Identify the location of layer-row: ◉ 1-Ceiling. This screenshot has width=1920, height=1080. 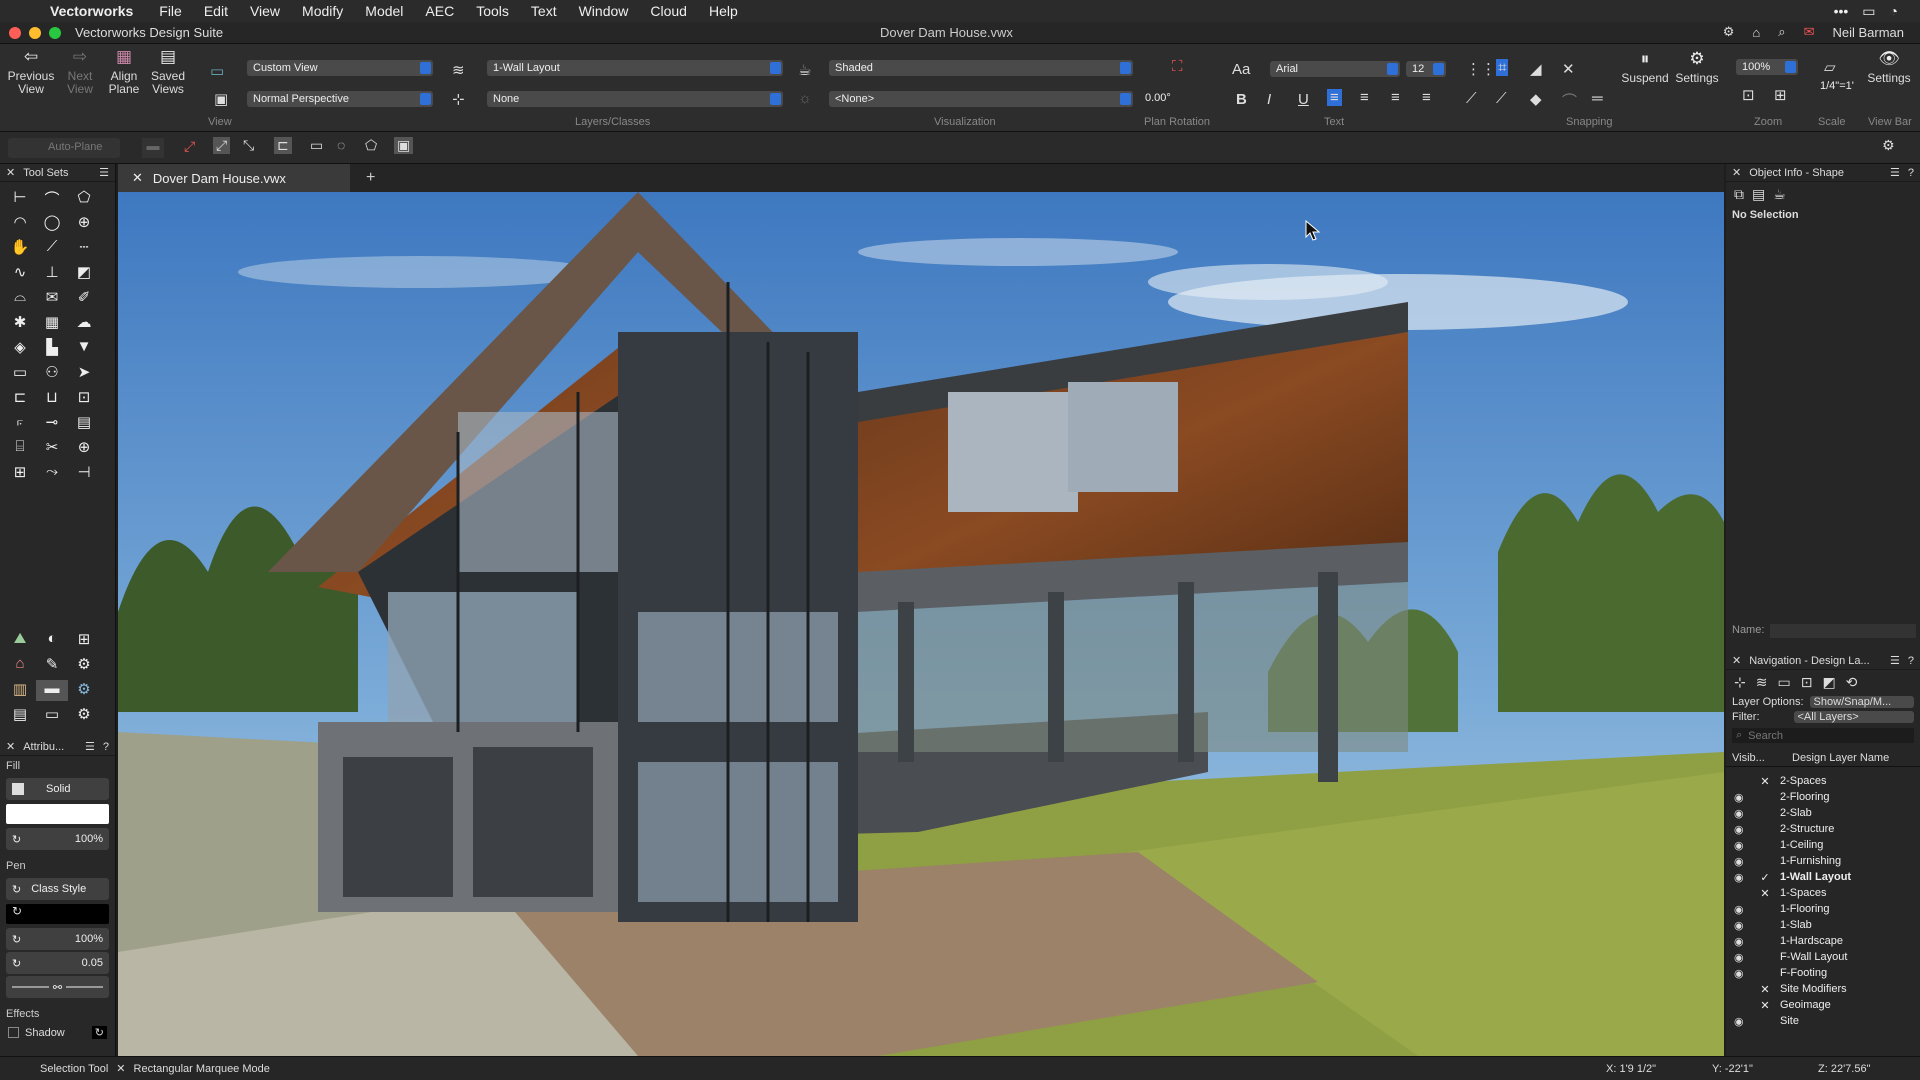
(1823, 845).